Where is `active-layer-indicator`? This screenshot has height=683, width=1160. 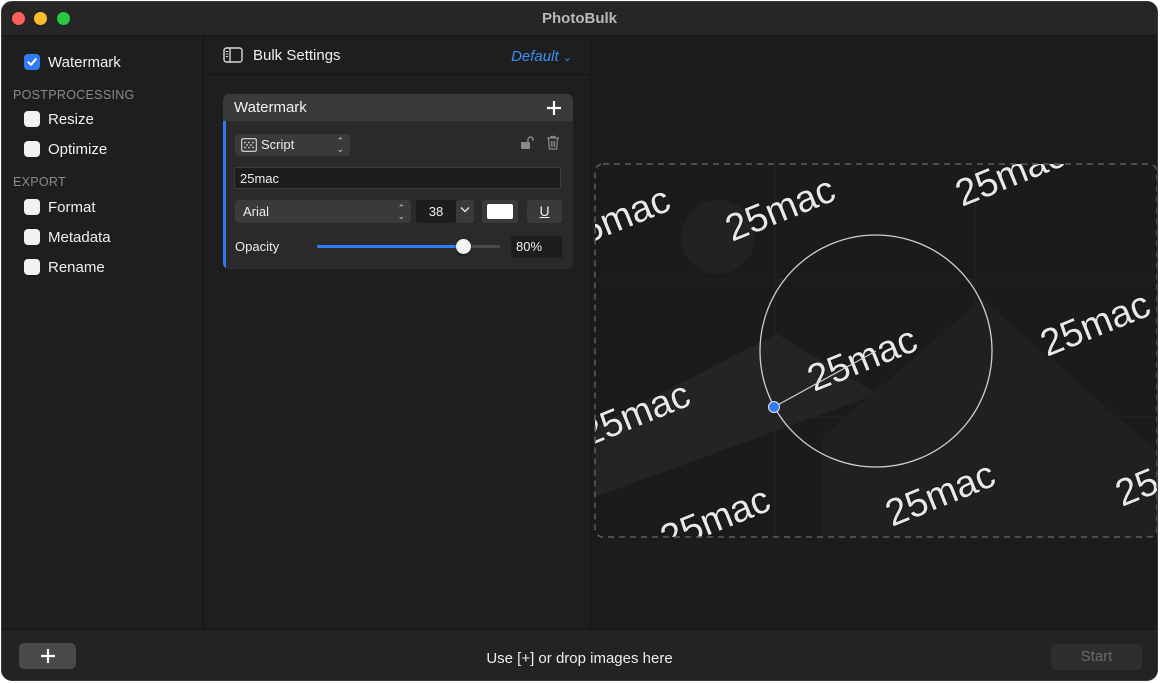 active-layer-indicator is located at coordinates (224, 195).